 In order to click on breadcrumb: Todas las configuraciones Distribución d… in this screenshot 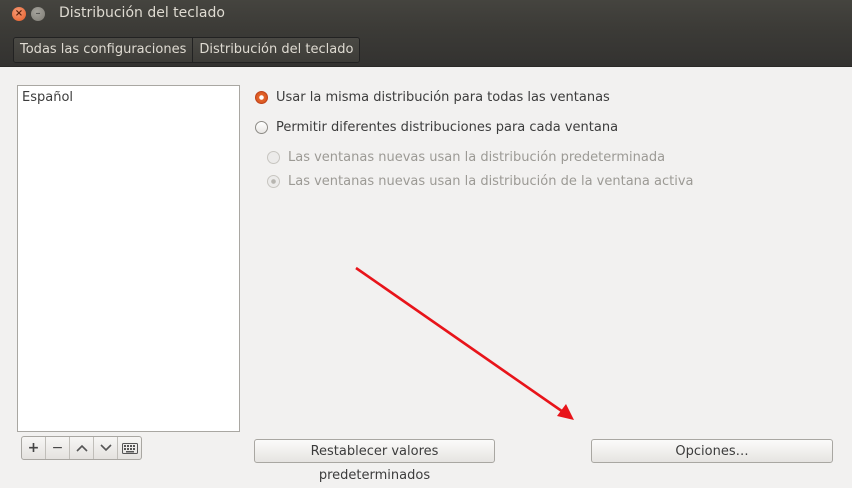, I will do `click(187, 50)`.